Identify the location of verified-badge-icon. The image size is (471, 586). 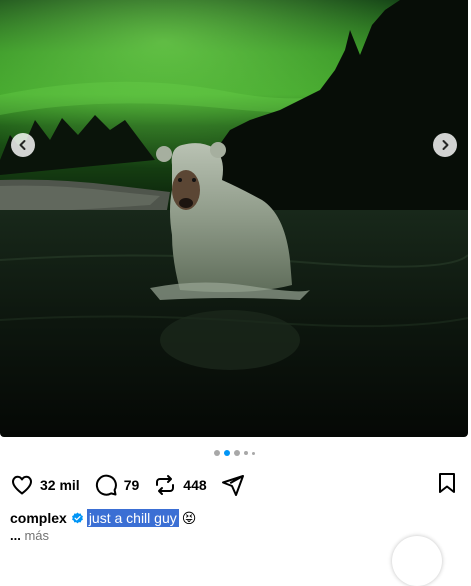
(77, 518).